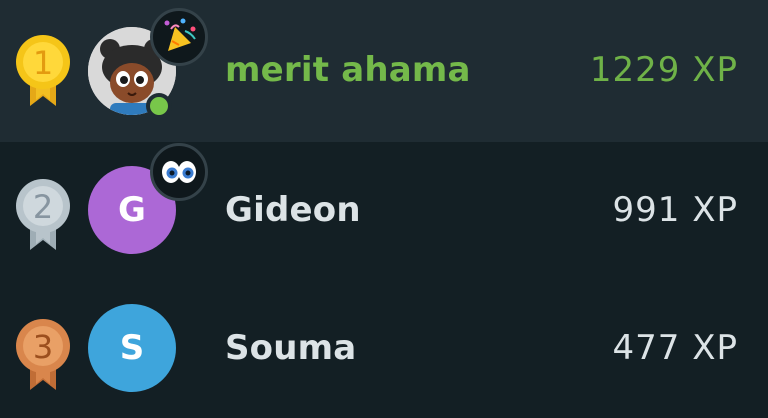 This screenshot has height=418, width=768. Describe the element at coordinates (43, 347) in the screenshot. I see `medal-rank-number: 3` at that location.